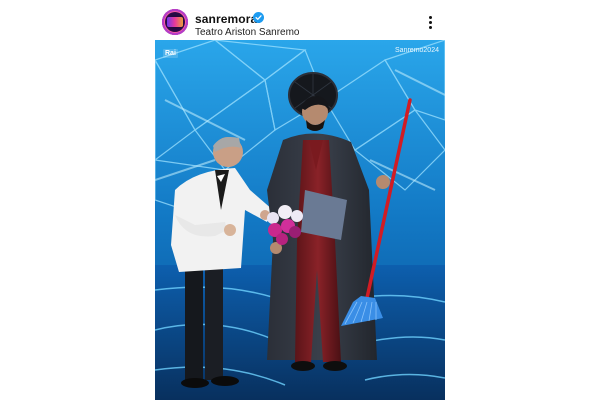 The height and width of the screenshot is (400, 600). I want to click on more-options-button, so click(430, 23).